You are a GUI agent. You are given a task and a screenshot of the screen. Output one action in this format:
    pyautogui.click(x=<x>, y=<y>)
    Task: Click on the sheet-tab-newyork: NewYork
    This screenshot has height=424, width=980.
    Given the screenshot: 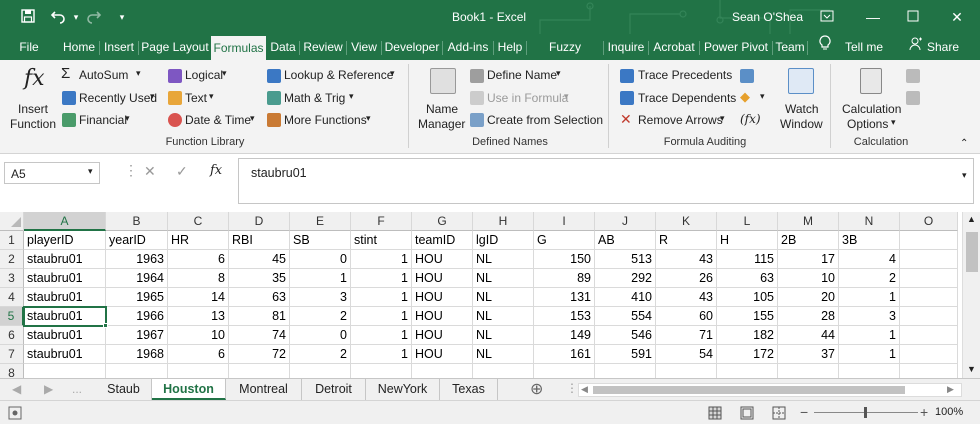 What is the action you would take?
    pyautogui.click(x=403, y=389)
    